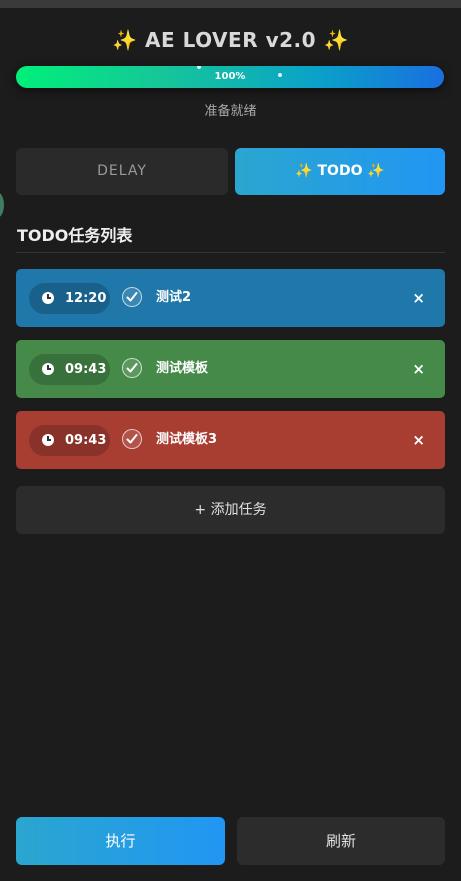  I want to click on refresh-button: 刷新, so click(341, 841).